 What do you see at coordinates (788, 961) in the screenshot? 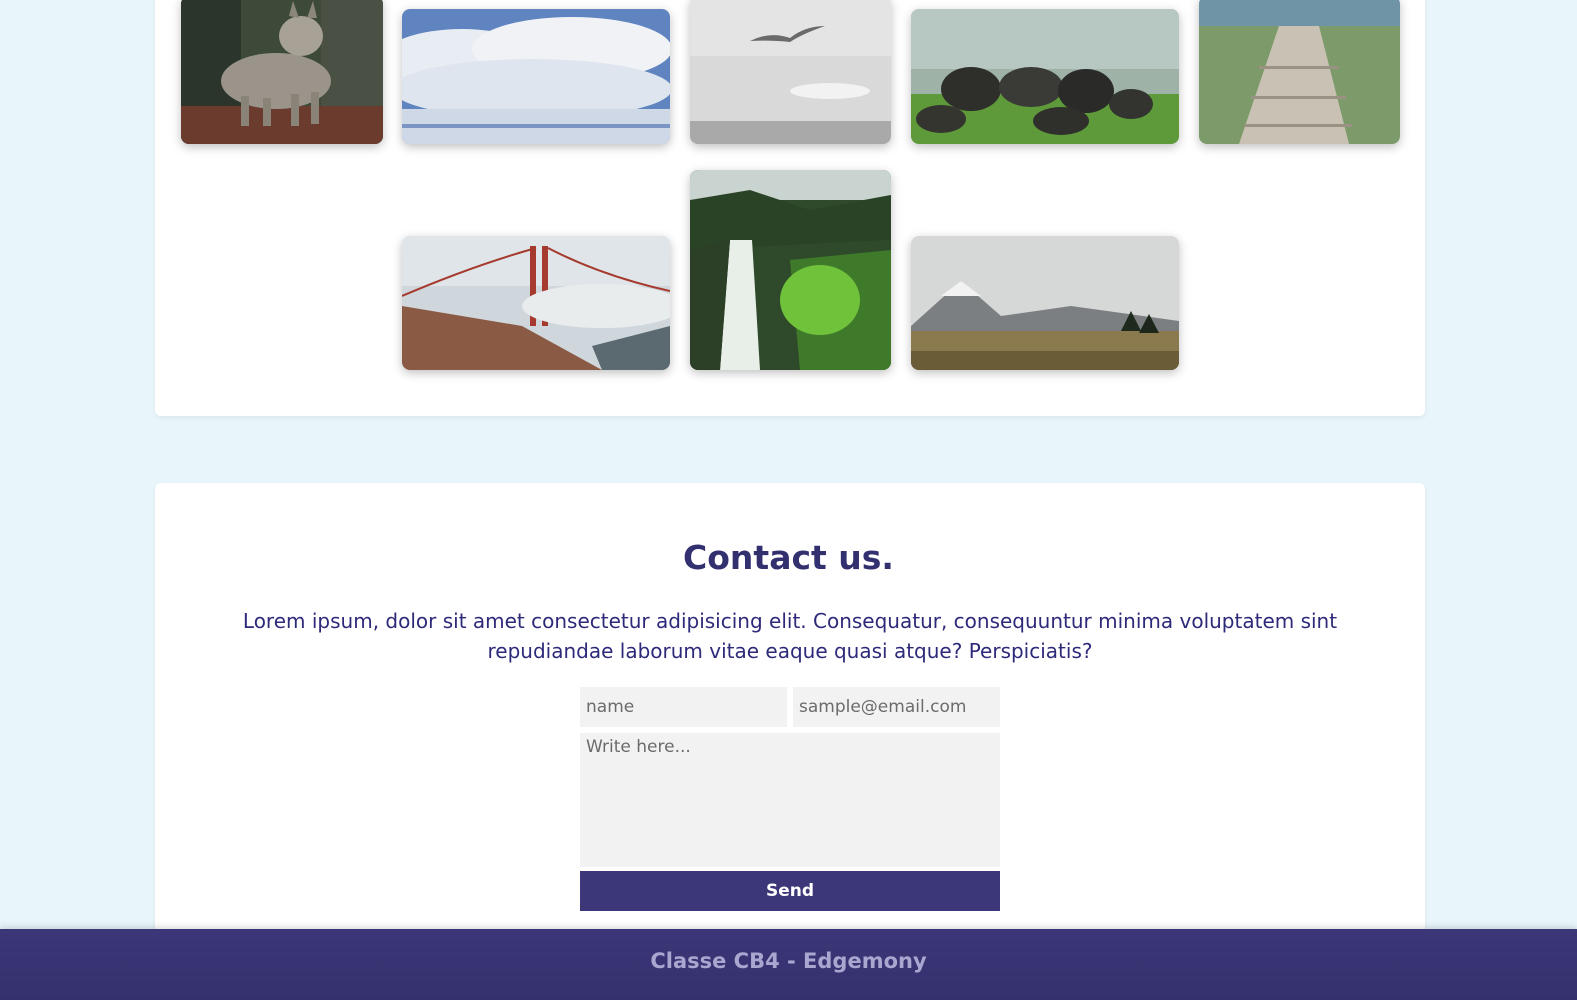
I see `footer-text: Classe CB4 - Edgemony` at bounding box center [788, 961].